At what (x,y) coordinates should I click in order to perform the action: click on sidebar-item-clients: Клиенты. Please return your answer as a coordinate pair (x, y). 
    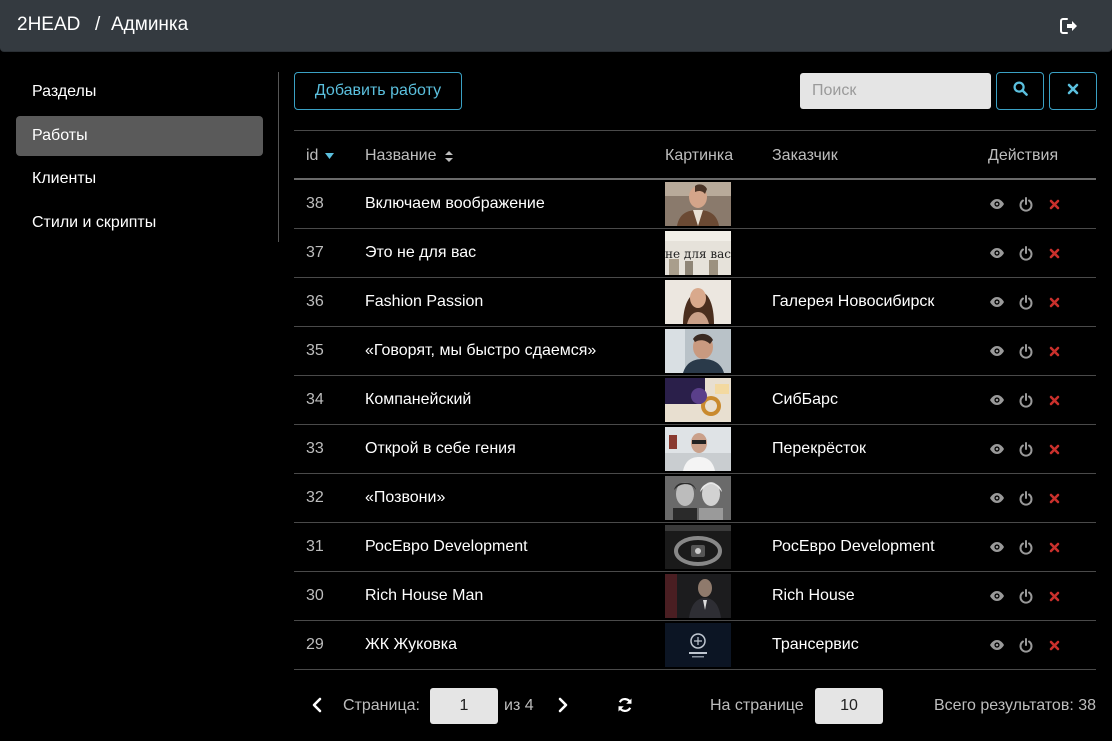
    Looking at the image, I should click on (139, 179).